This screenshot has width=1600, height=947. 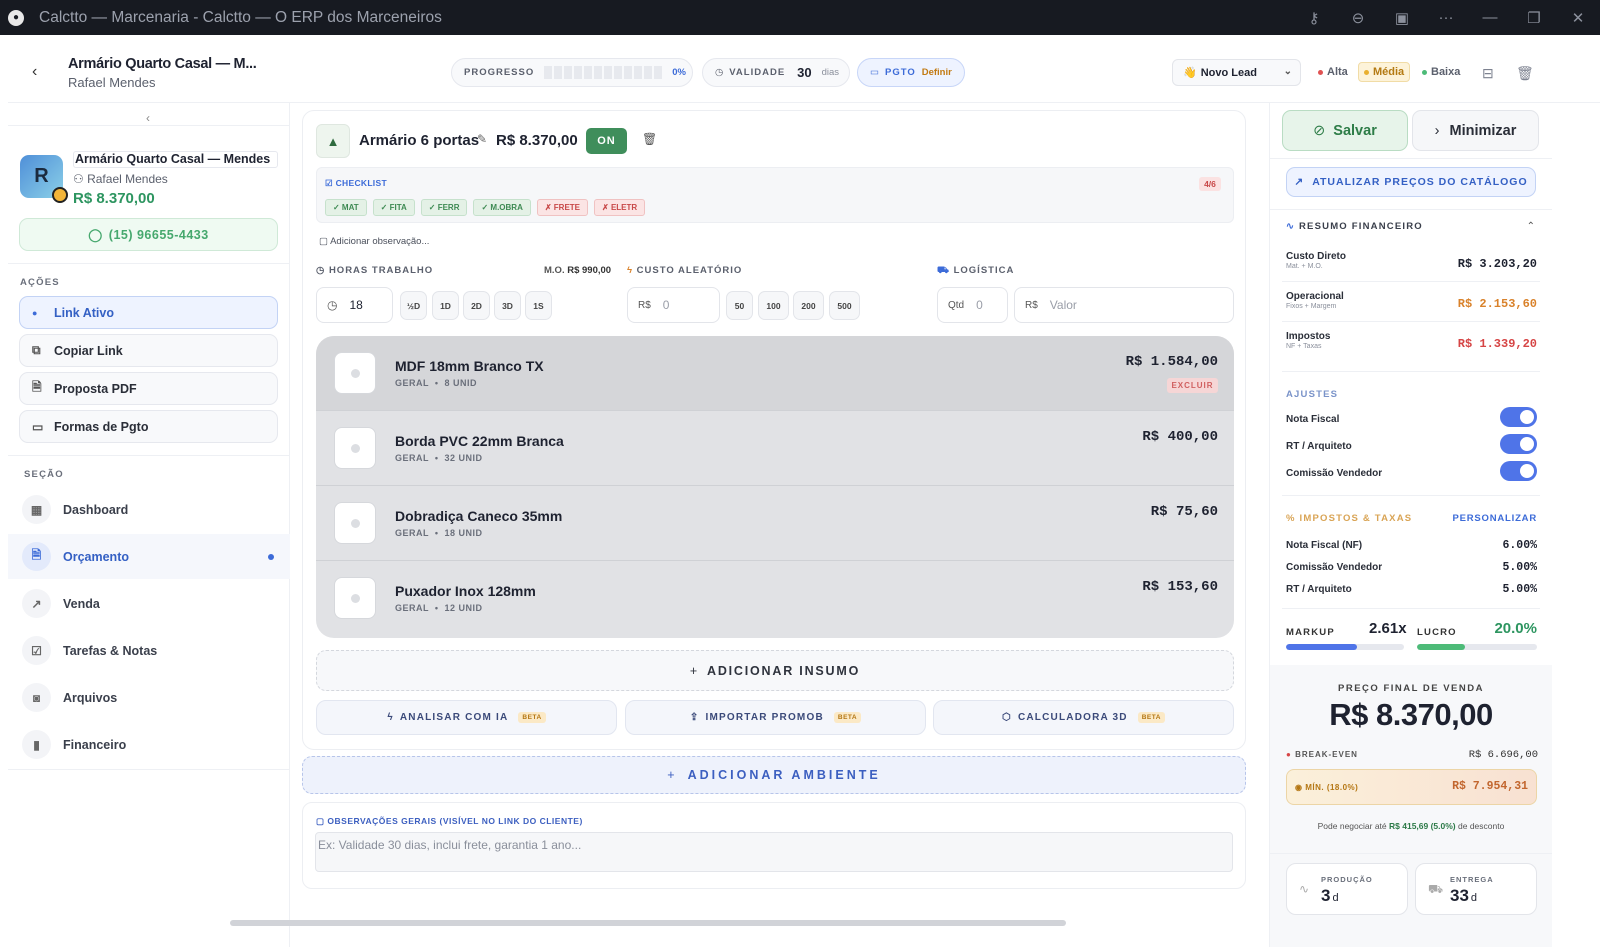 I want to click on more-icon: ···, so click(x=1446, y=17).